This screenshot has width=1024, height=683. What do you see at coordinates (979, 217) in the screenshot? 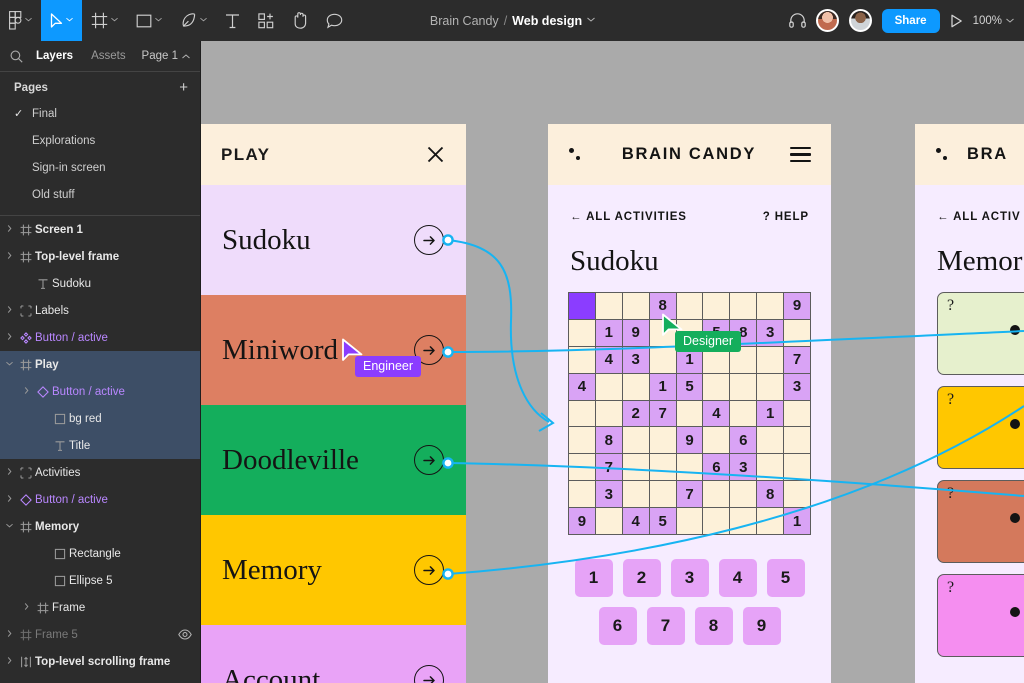
I see `all-activities-link: ← ALL ACTIV` at bounding box center [979, 217].